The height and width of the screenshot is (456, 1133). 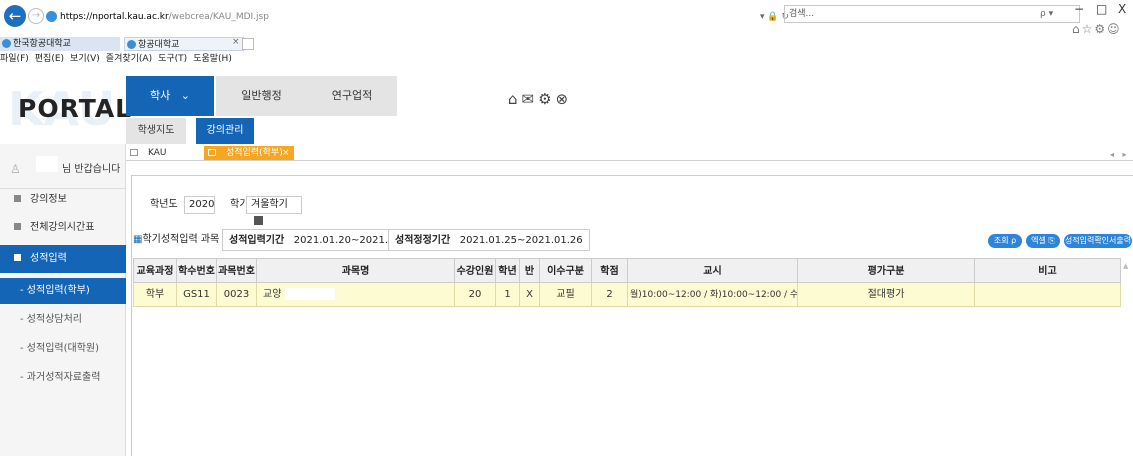 What do you see at coordinates (475, 270) in the screenshot?
I see `col-header-enrolled: 수강인원` at bounding box center [475, 270].